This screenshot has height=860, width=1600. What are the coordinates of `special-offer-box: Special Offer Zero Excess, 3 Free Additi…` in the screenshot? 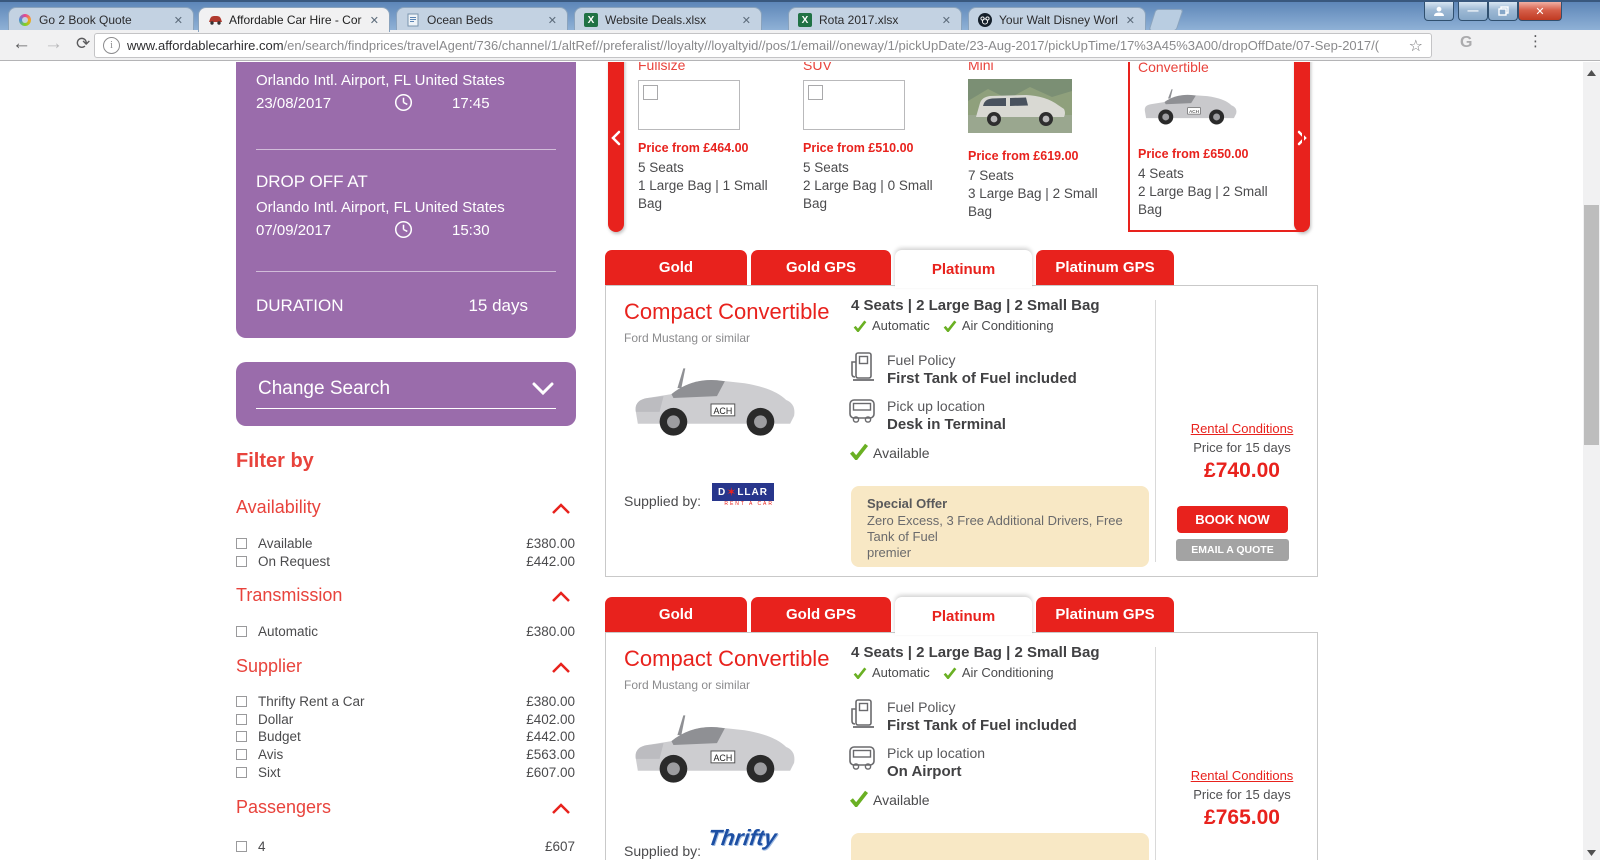 It's located at (1000, 526).